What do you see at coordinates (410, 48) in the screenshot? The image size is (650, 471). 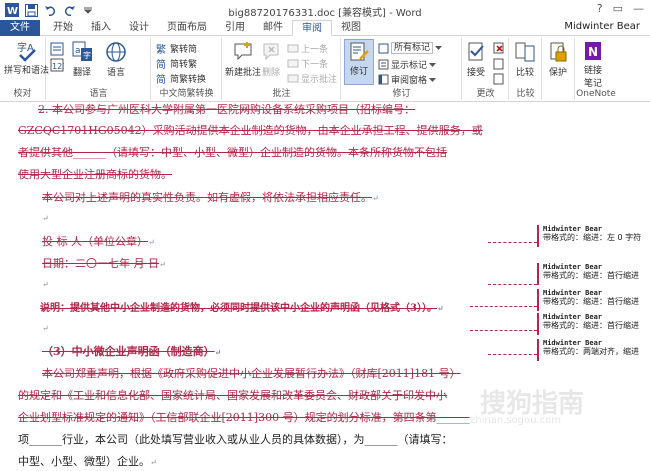 I see `markup-select: 所有标记` at bounding box center [410, 48].